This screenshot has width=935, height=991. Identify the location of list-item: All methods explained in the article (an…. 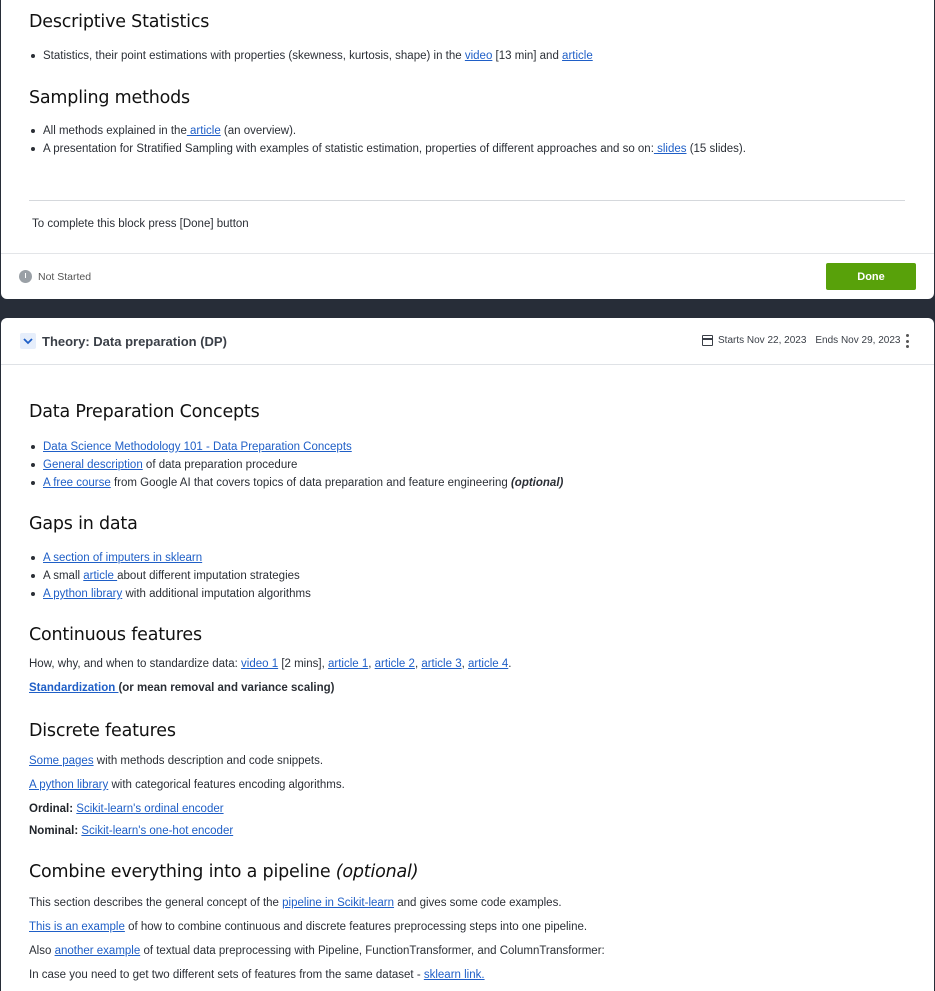
(388, 131).